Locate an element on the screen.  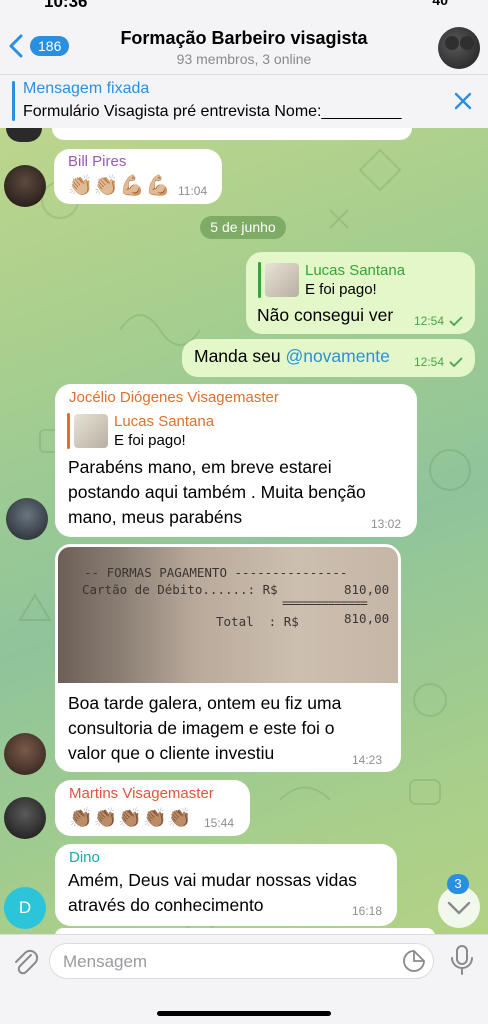
message-time: 11:04 is located at coordinates (193, 191).